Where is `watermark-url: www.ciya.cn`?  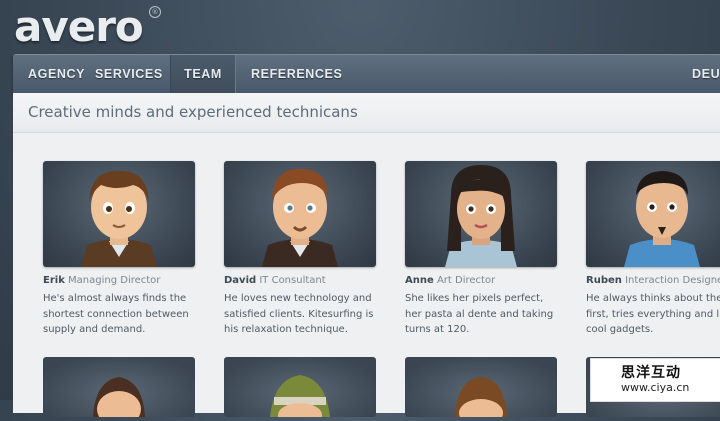 watermark-url: www.ciya.cn is located at coordinates (655, 387).